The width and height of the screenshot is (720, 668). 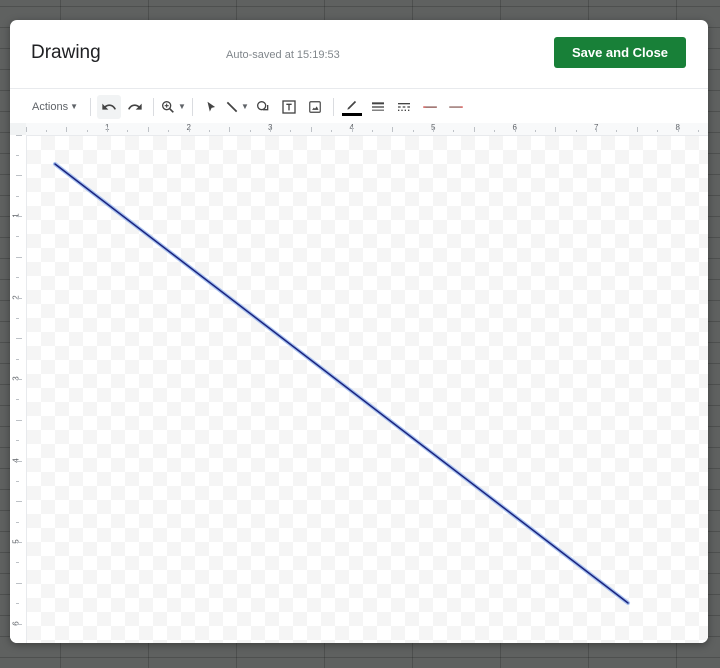 I want to click on toolbar: Actions ▼ ▼ ▼, so click(x=359, y=106).